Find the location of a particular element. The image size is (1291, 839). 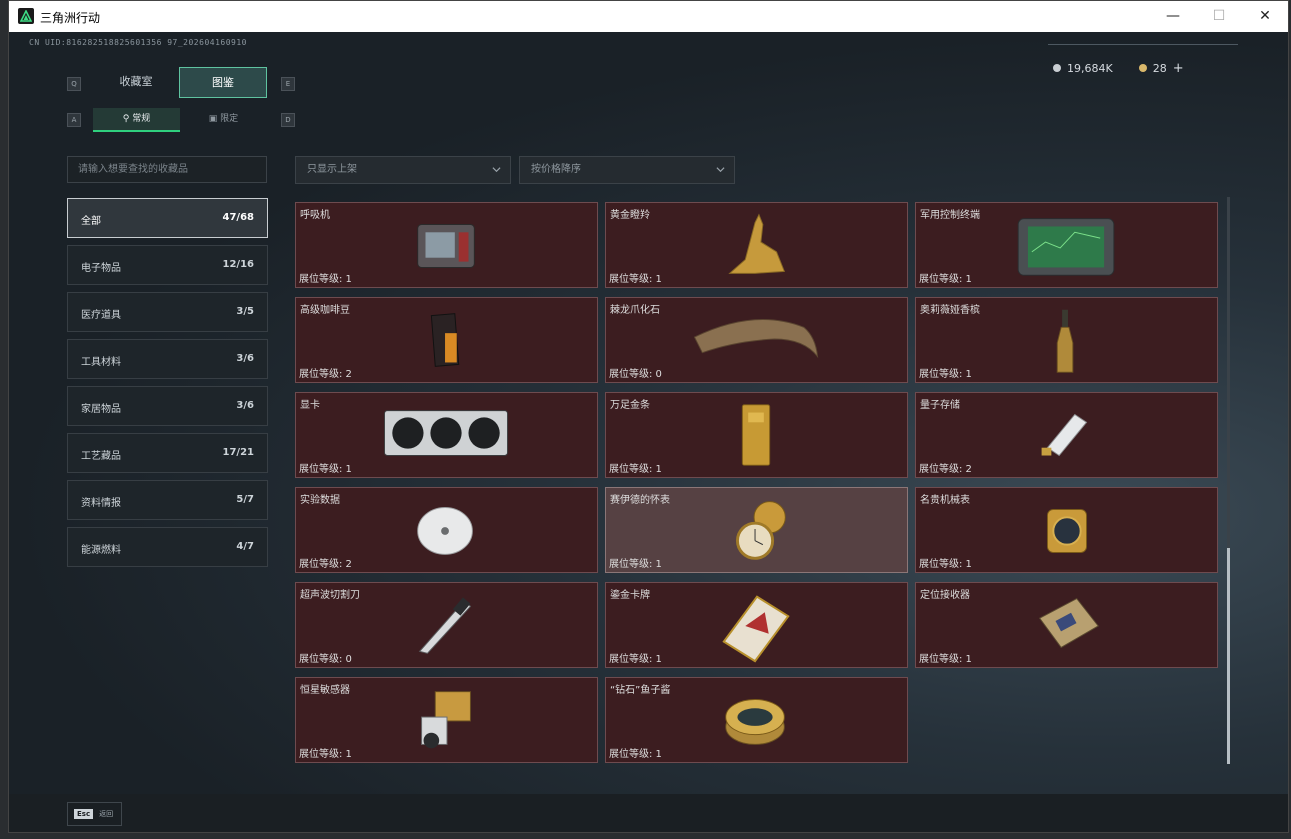

back-label: 返回 is located at coordinates (106, 814).